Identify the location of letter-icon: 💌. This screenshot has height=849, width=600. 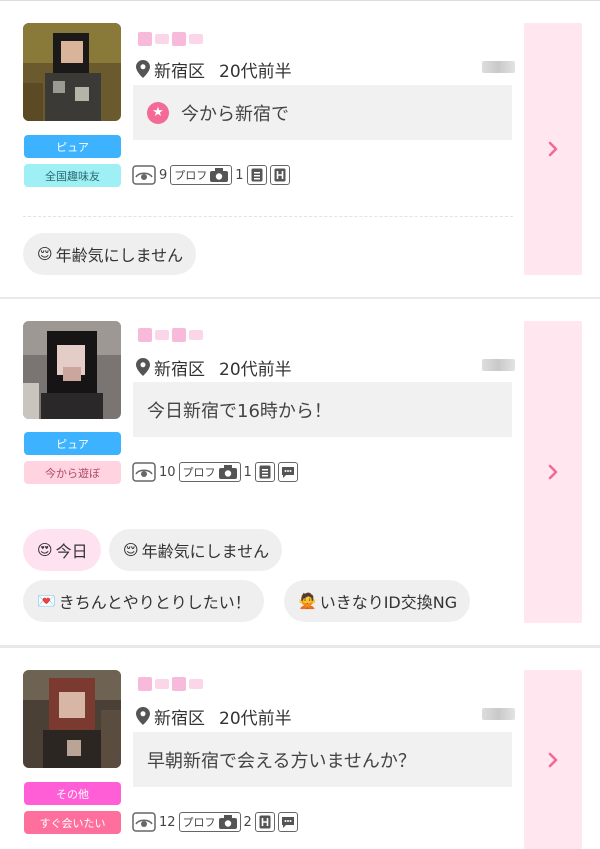
(46, 601).